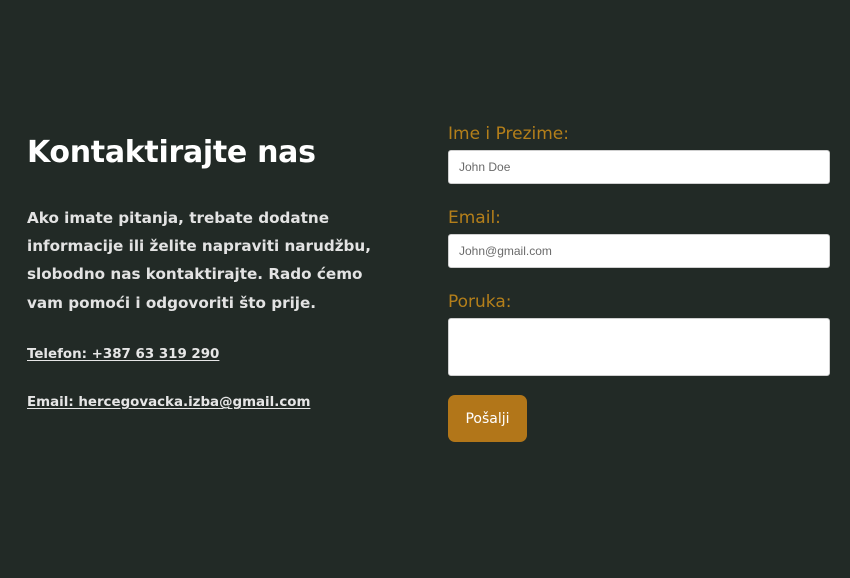  Describe the element at coordinates (487, 418) in the screenshot. I see `submit-button: Pošalji` at that location.